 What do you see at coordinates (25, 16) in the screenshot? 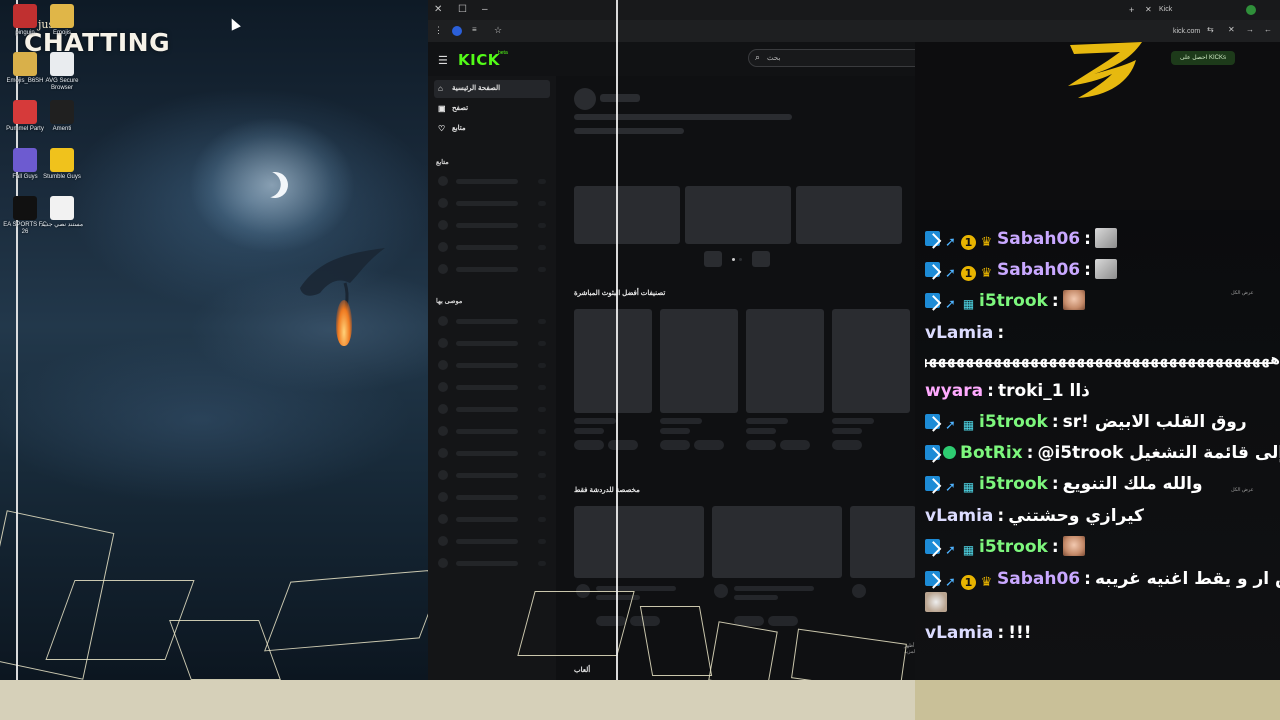
I see `desktop-icon-pinguin-icon` at bounding box center [25, 16].